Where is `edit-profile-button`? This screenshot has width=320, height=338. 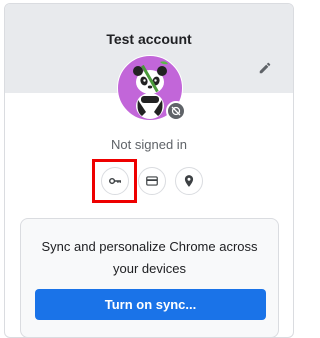
edit-profile-button is located at coordinates (265, 68).